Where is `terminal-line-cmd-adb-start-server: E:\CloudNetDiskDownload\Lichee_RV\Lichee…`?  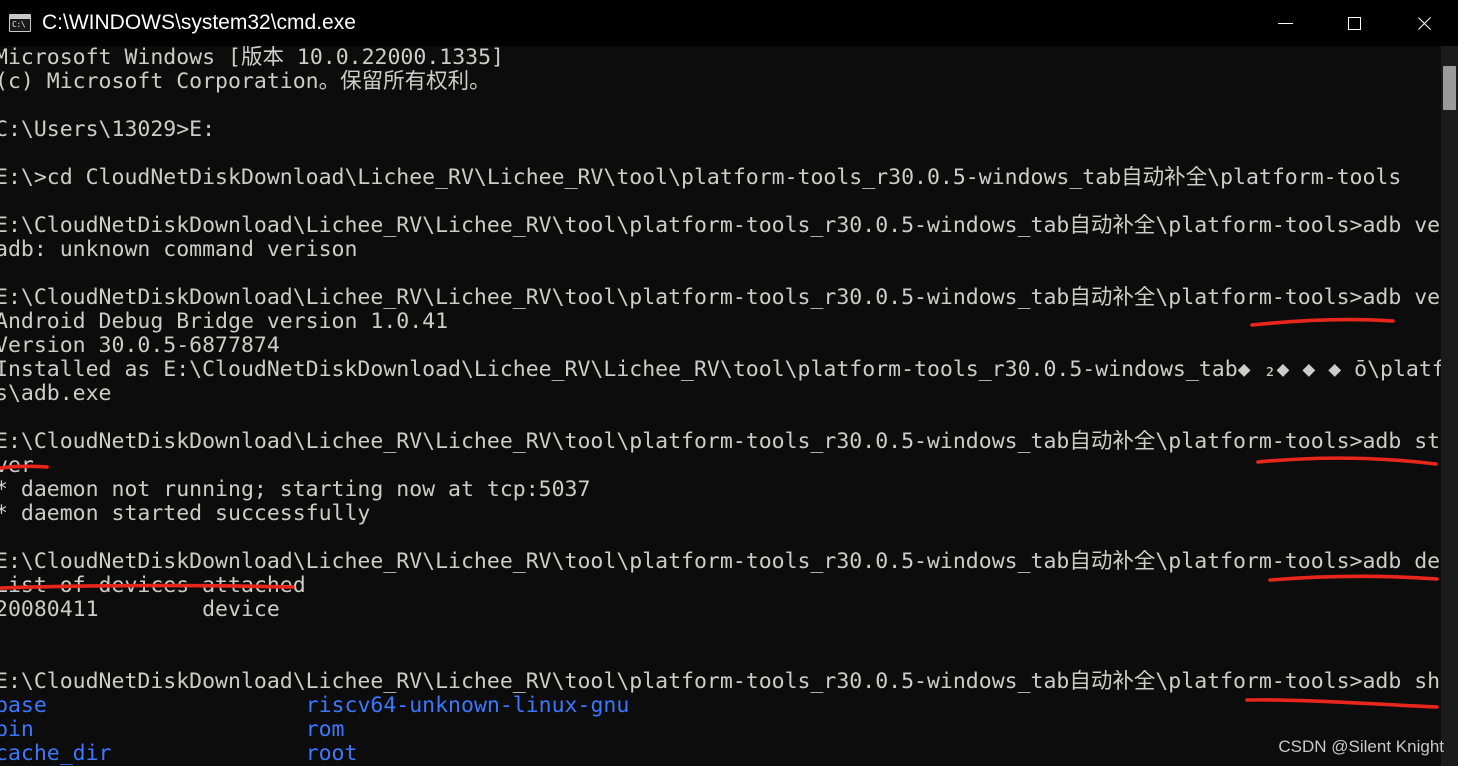 terminal-line-cmd-adb-start-server: E:\CloudNetDiskDownload\Lichee_RV\Lichee… is located at coordinates (729, 442).